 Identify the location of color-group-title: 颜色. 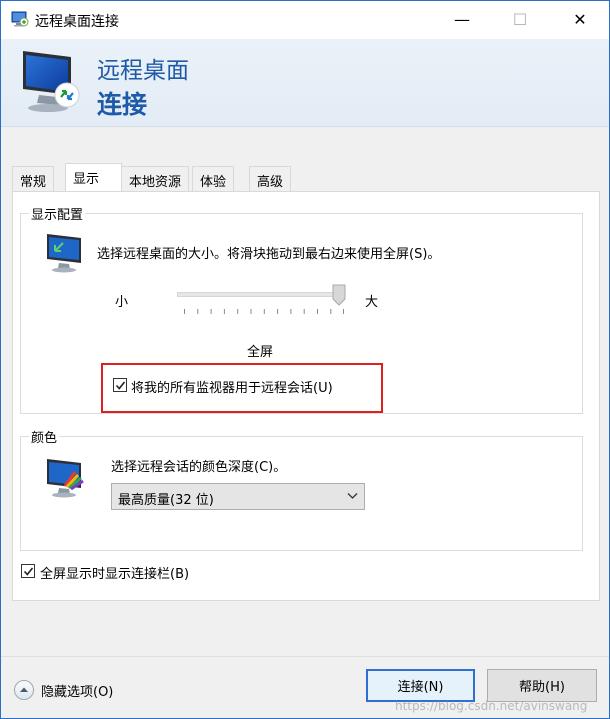
(44, 436).